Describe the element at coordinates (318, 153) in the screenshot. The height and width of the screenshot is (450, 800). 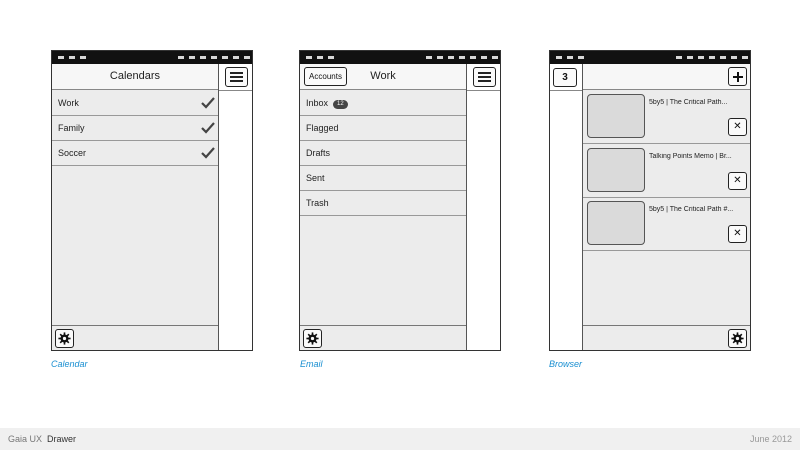
I see `list-item-label: Drafts` at that location.